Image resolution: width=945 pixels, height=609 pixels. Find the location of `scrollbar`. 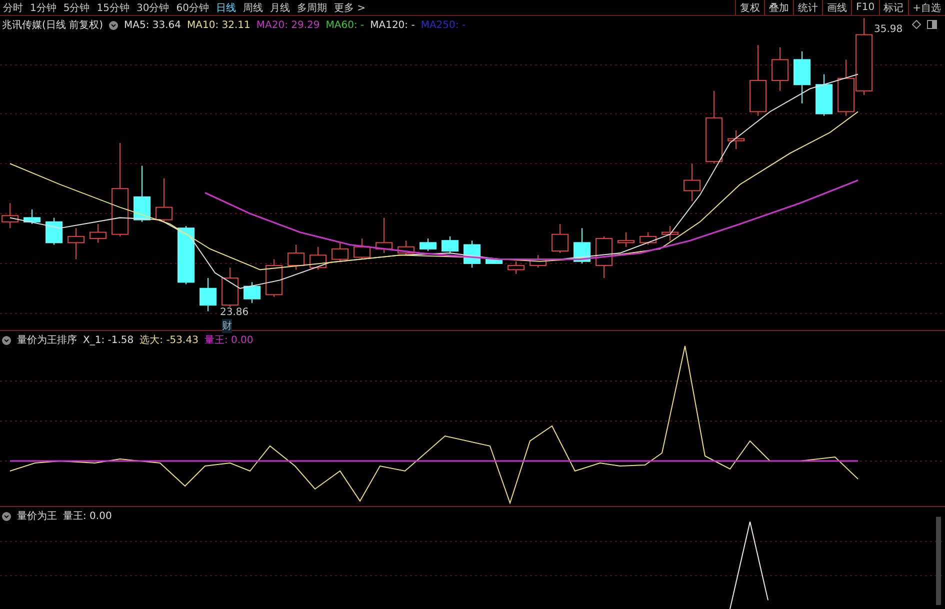

scrollbar is located at coordinates (938, 561).